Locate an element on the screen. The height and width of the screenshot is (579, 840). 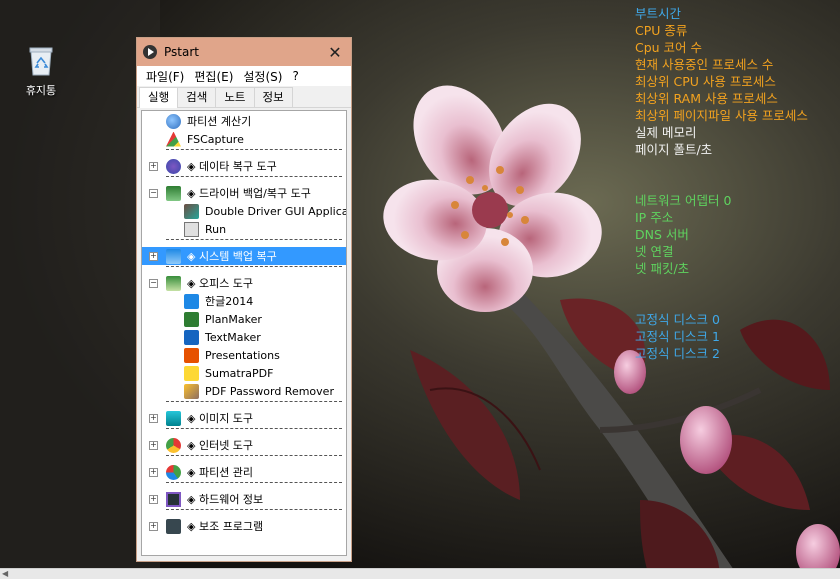
partition-calc-icon is located at coordinates (173, 121).